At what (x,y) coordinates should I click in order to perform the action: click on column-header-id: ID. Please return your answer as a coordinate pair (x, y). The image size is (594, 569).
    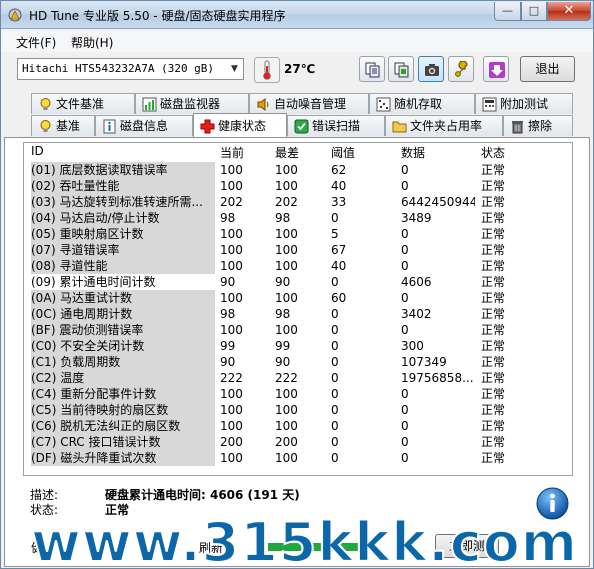
    Looking at the image, I should click on (37, 152).